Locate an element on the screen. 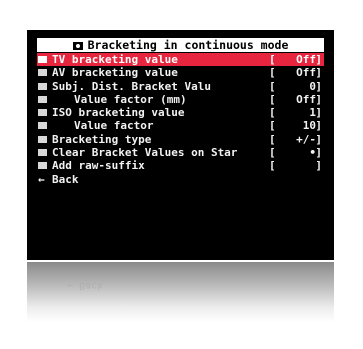 This screenshot has width=363, height=349. menu-item-value: +/- is located at coordinates (306, 139).